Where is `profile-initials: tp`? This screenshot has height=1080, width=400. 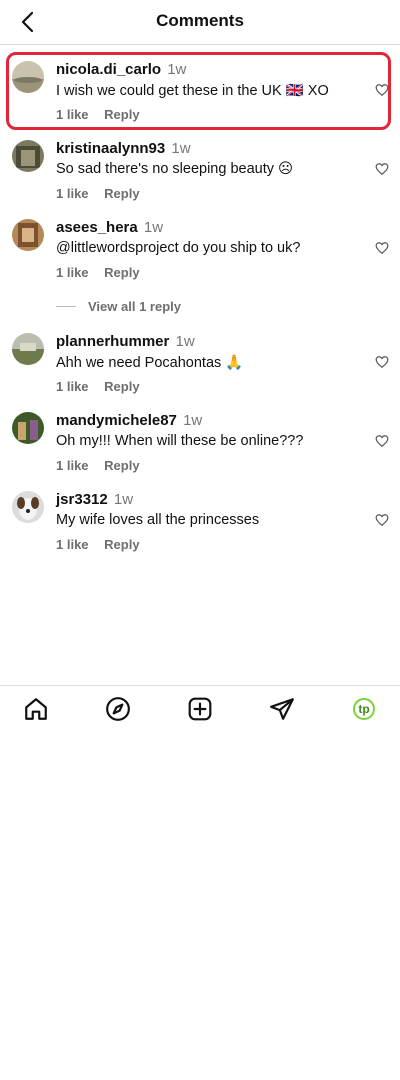 profile-initials: tp is located at coordinates (364, 709).